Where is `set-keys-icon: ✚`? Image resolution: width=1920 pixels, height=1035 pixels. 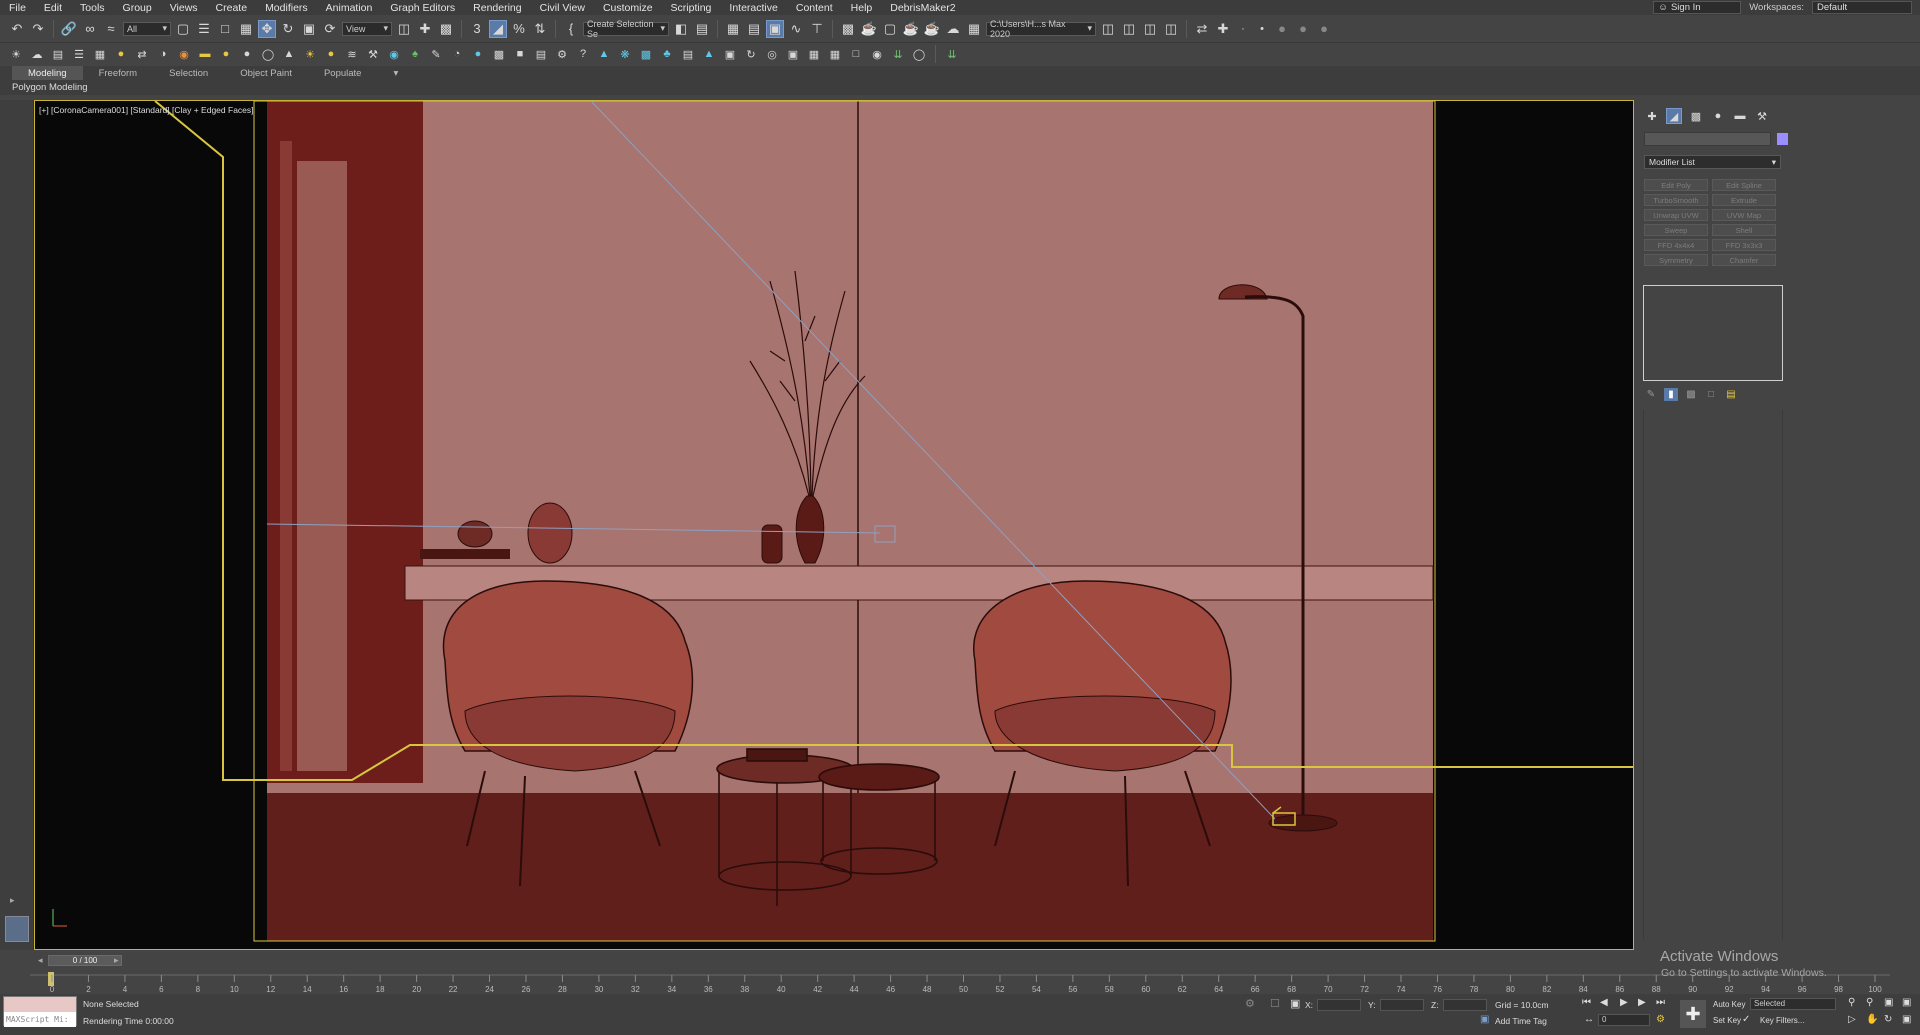 set-keys-icon: ✚ is located at coordinates (1693, 1014).